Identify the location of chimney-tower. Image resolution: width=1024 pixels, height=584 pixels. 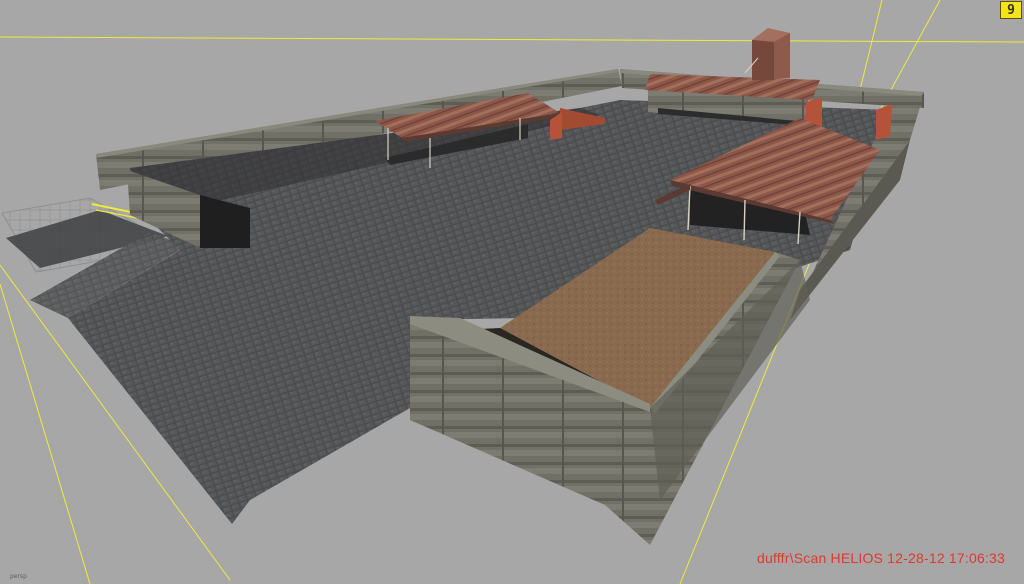
(767, 54).